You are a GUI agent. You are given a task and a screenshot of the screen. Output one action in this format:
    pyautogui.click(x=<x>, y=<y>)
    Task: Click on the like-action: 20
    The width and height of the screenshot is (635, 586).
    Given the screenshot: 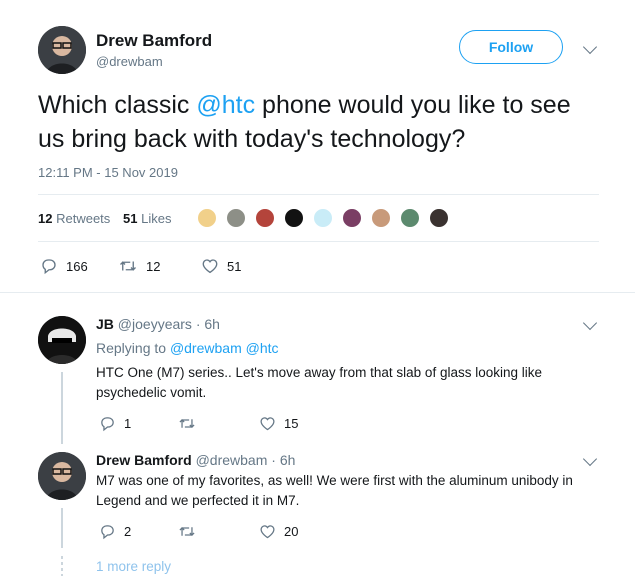 What is the action you would take?
    pyautogui.click(x=278, y=531)
    